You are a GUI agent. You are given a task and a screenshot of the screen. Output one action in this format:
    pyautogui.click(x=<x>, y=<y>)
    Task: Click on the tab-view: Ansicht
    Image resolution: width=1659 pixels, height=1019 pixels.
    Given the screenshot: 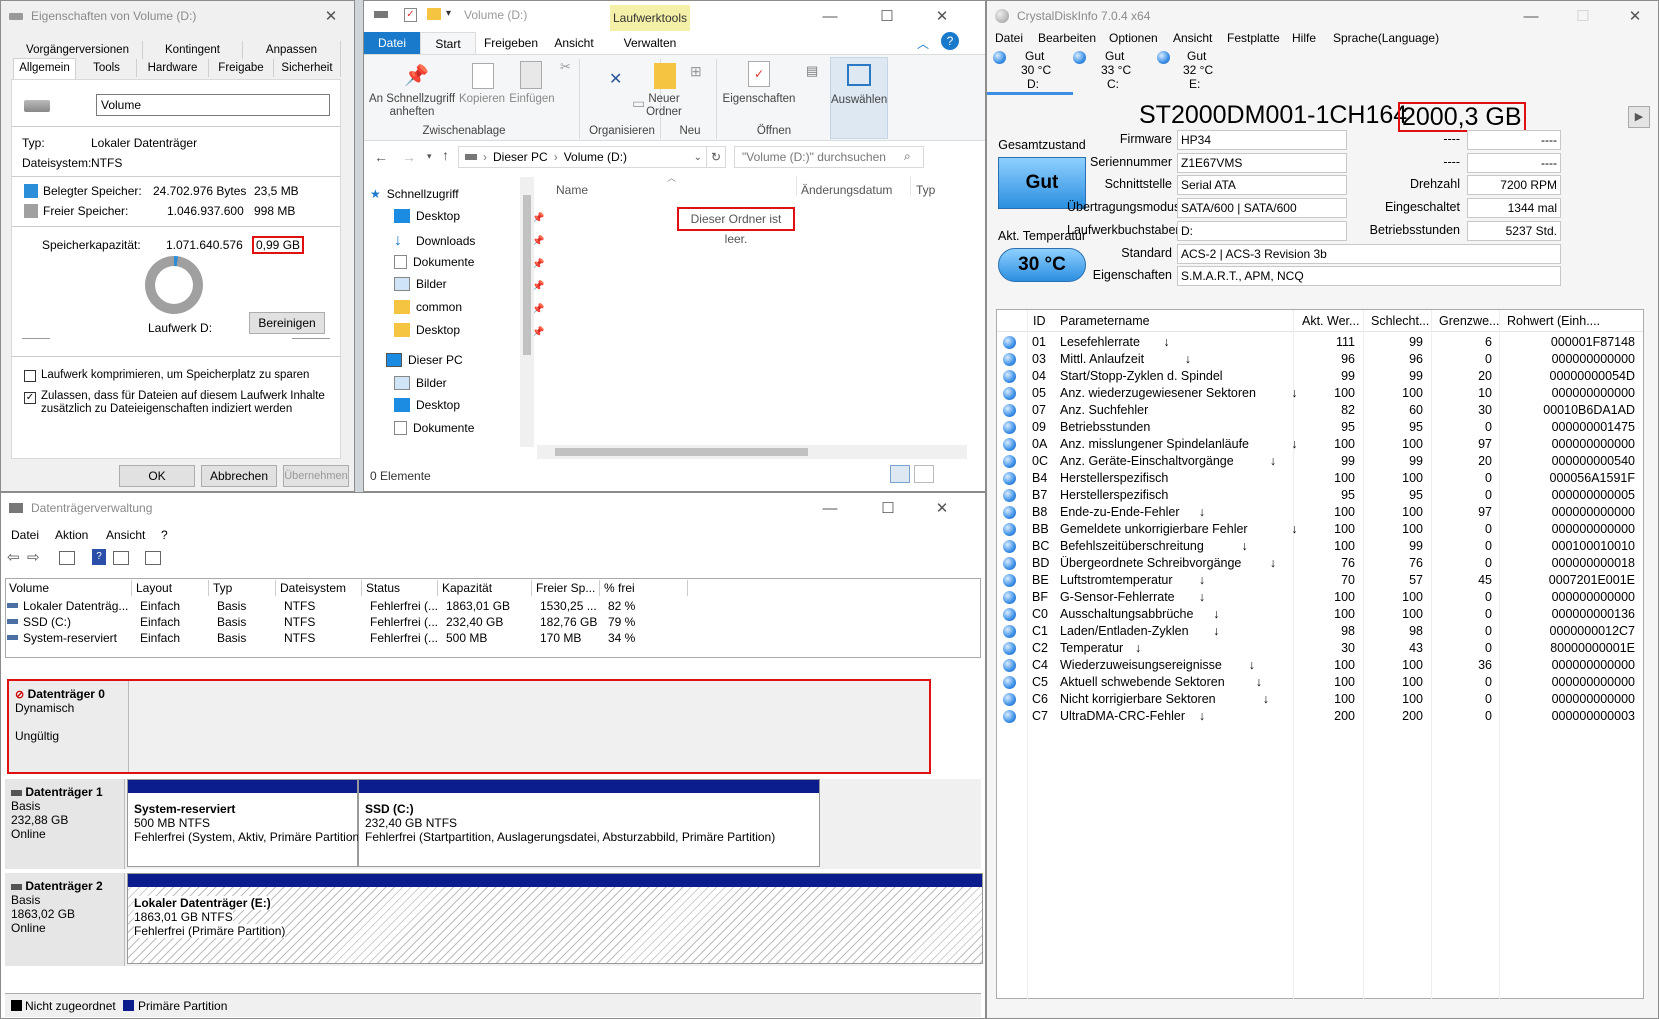 What is the action you would take?
    pyautogui.click(x=574, y=43)
    